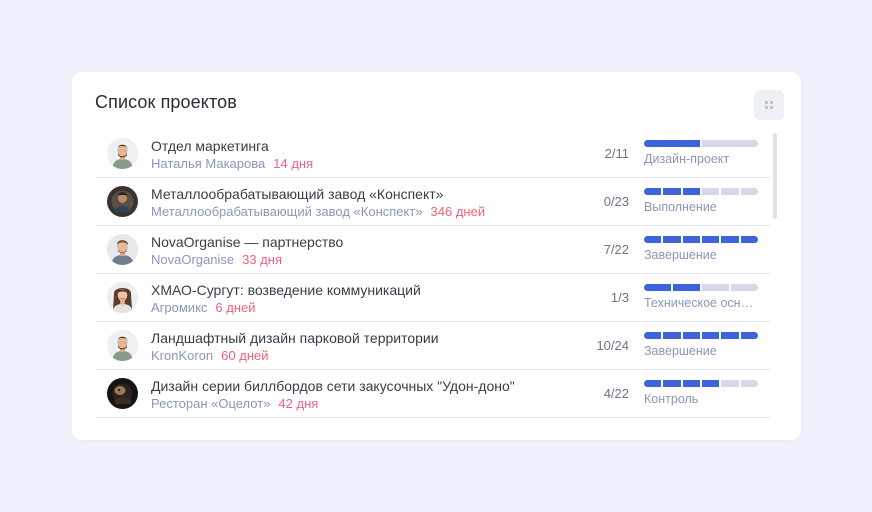 The image size is (872, 512). What do you see at coordinates (166, 102) in the screenshot?
I see `card-title: Список проектов` at bounding box center [166, 102].